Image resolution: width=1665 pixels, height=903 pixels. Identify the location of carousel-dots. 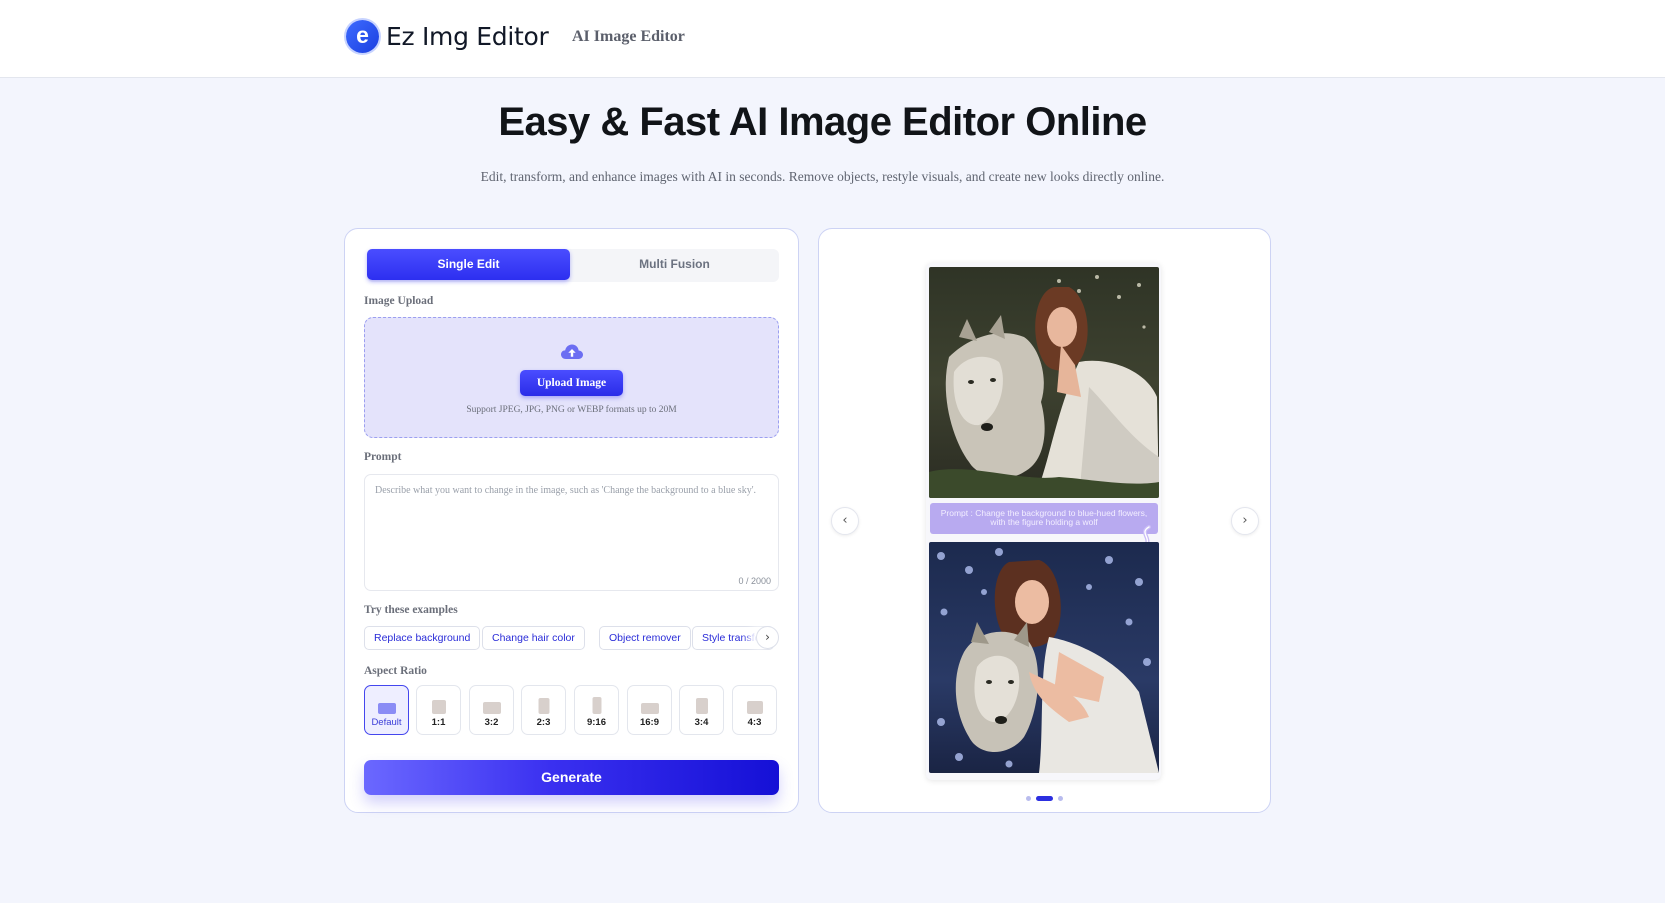
(1046, 799).